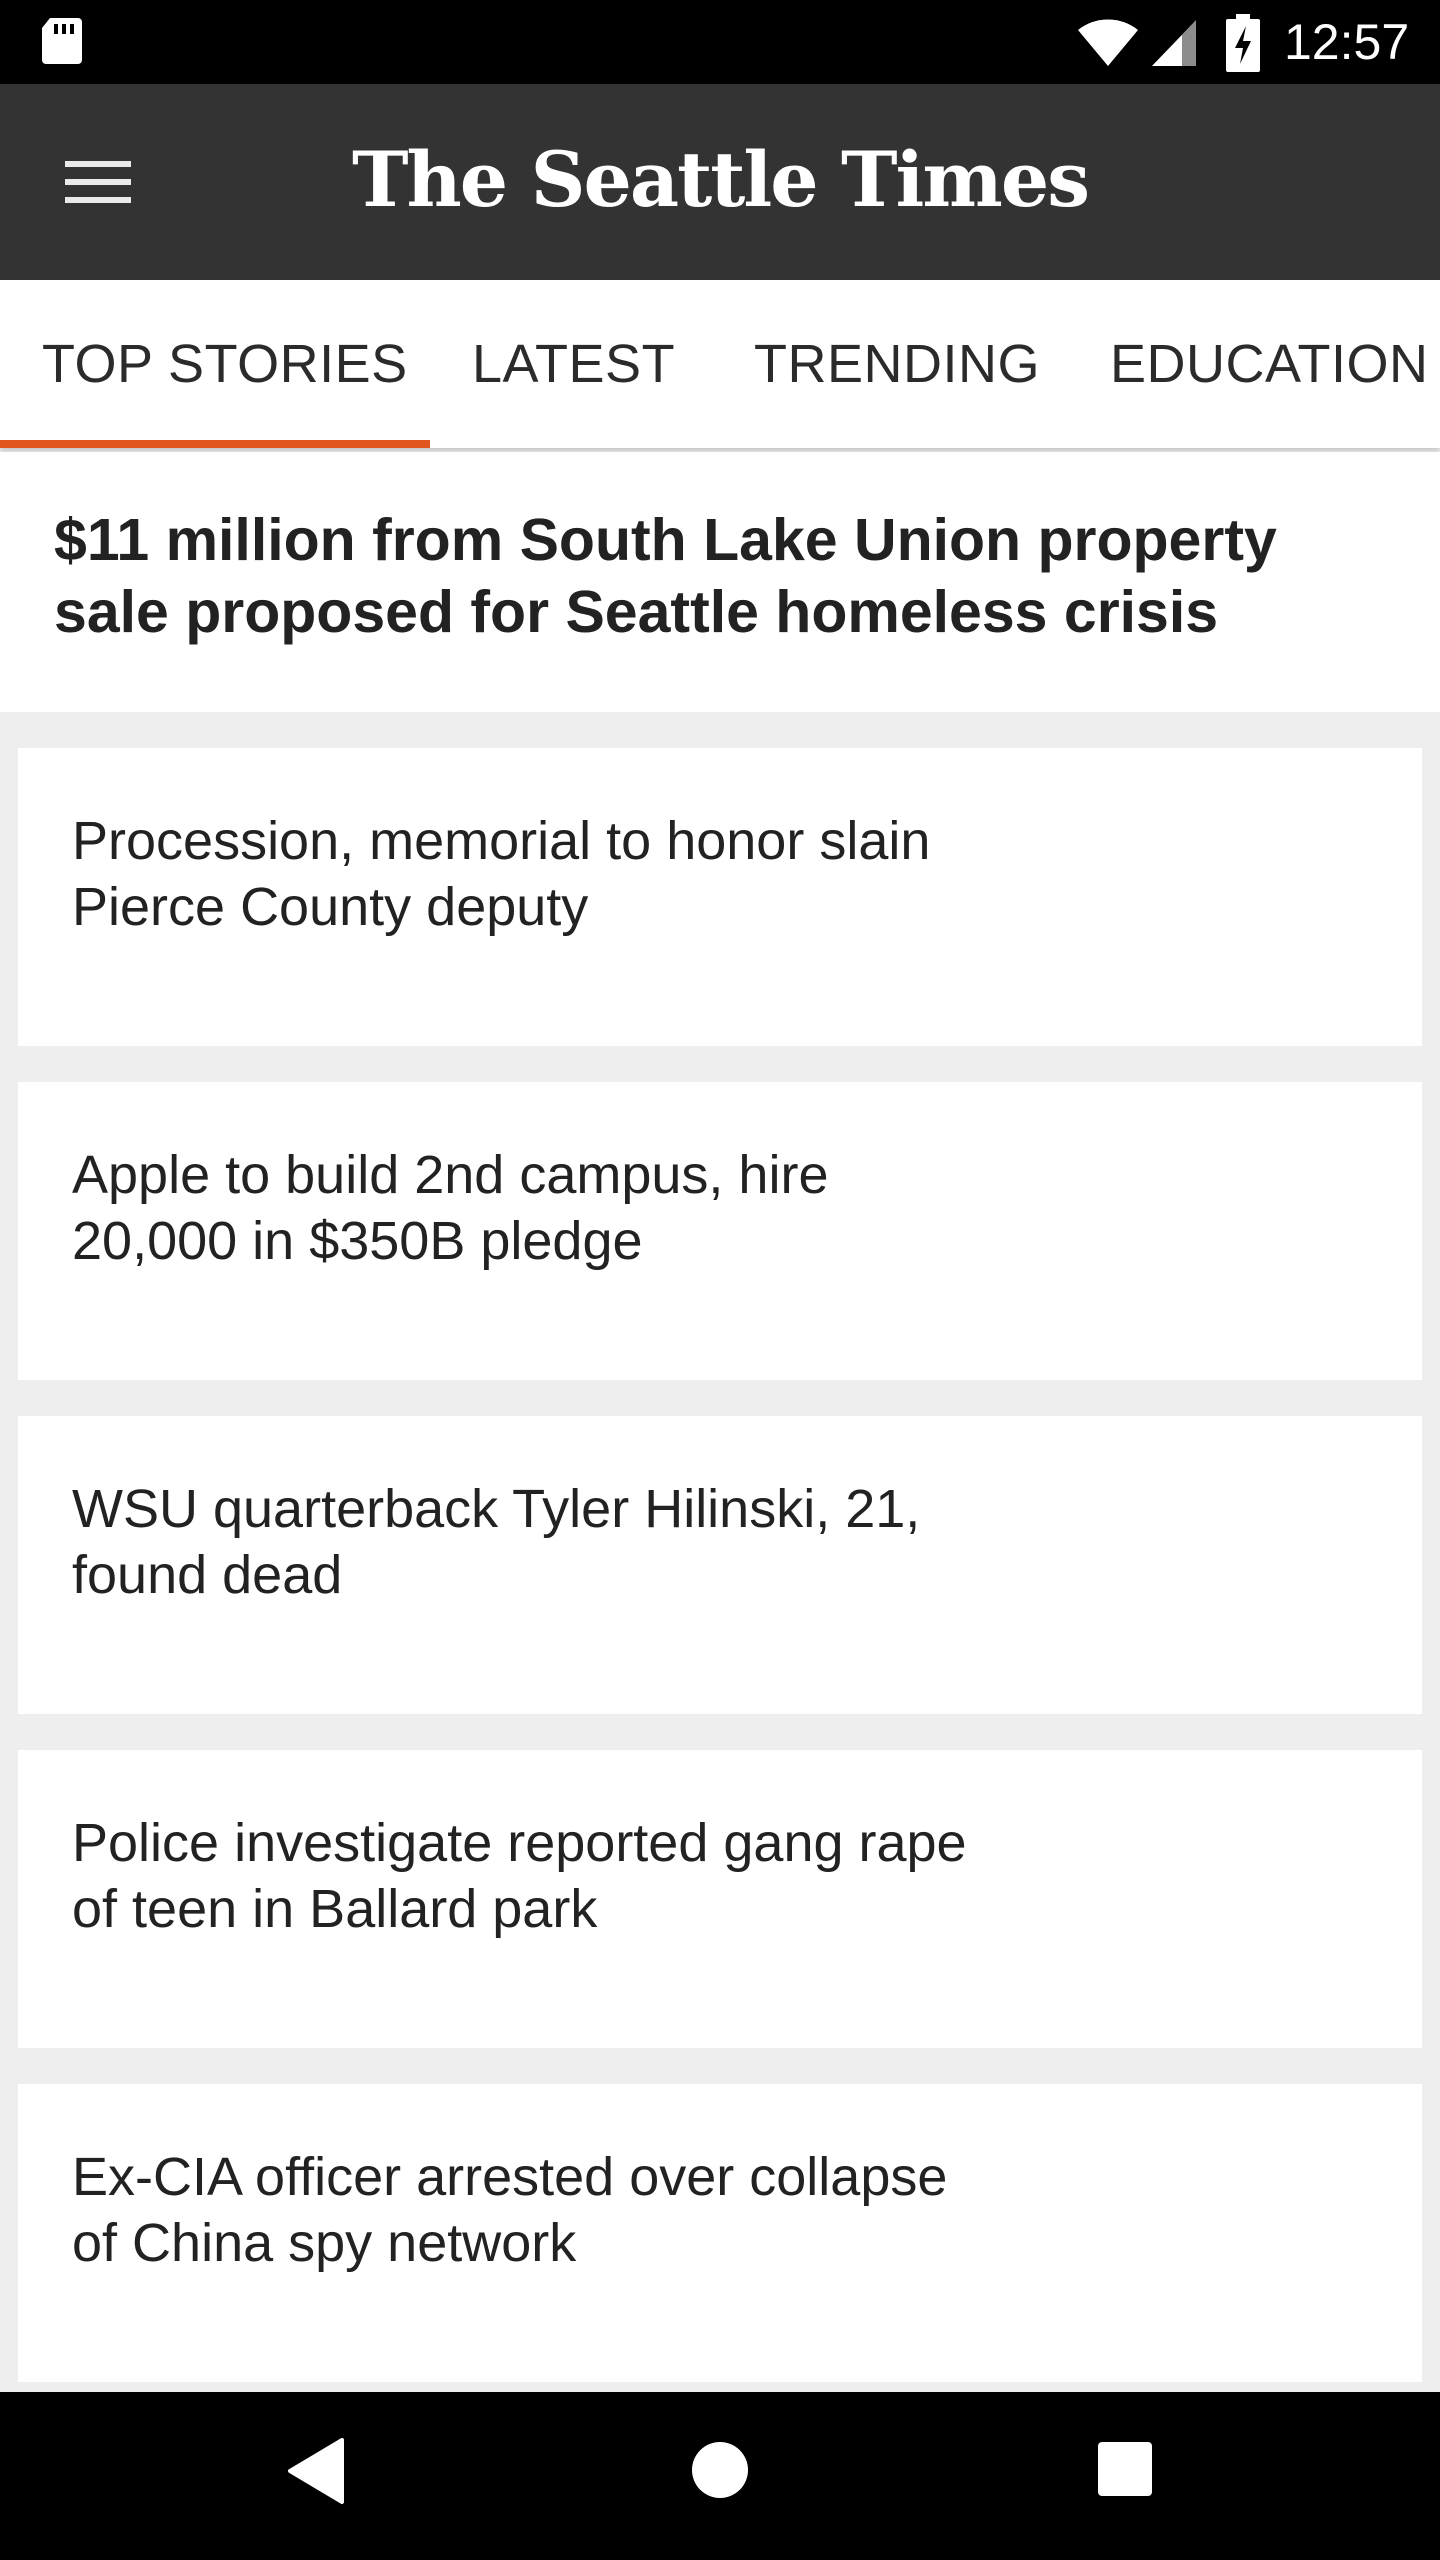  Describe the element at coordinates (720, 2470) in the screenshot. I see `home-icon` at that location.